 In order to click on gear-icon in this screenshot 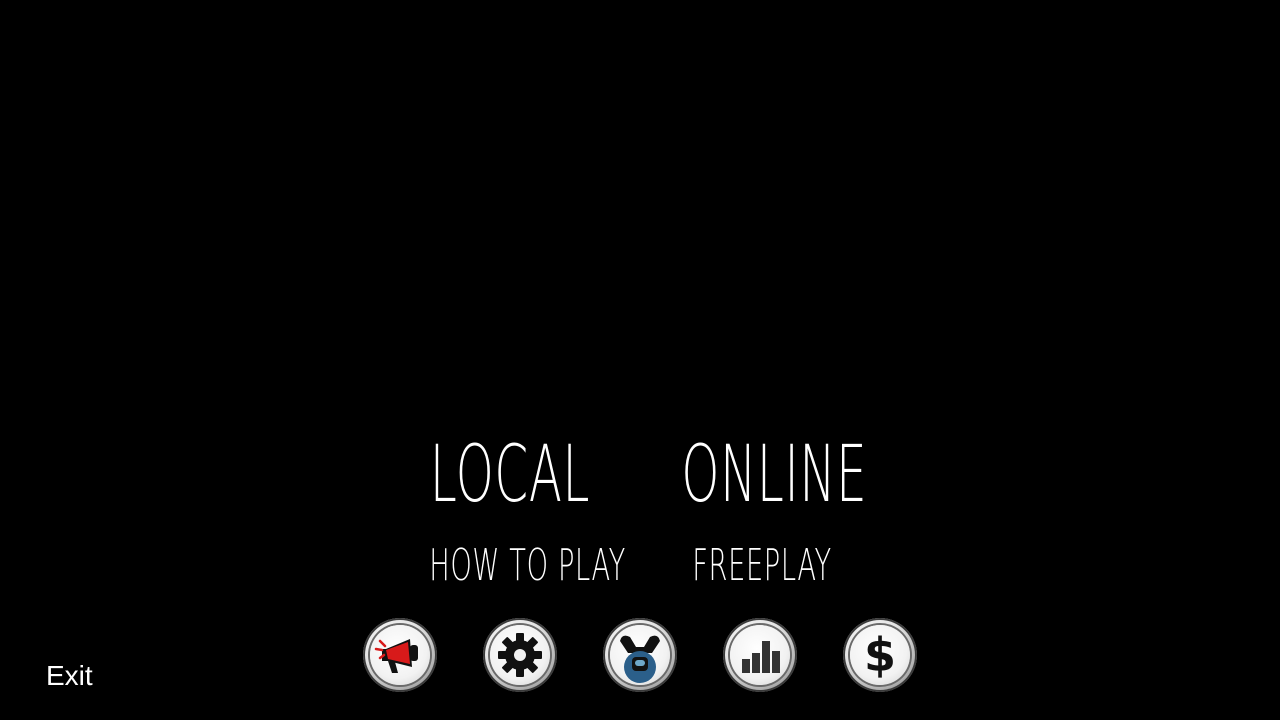, I will do `click(520, 655)`.